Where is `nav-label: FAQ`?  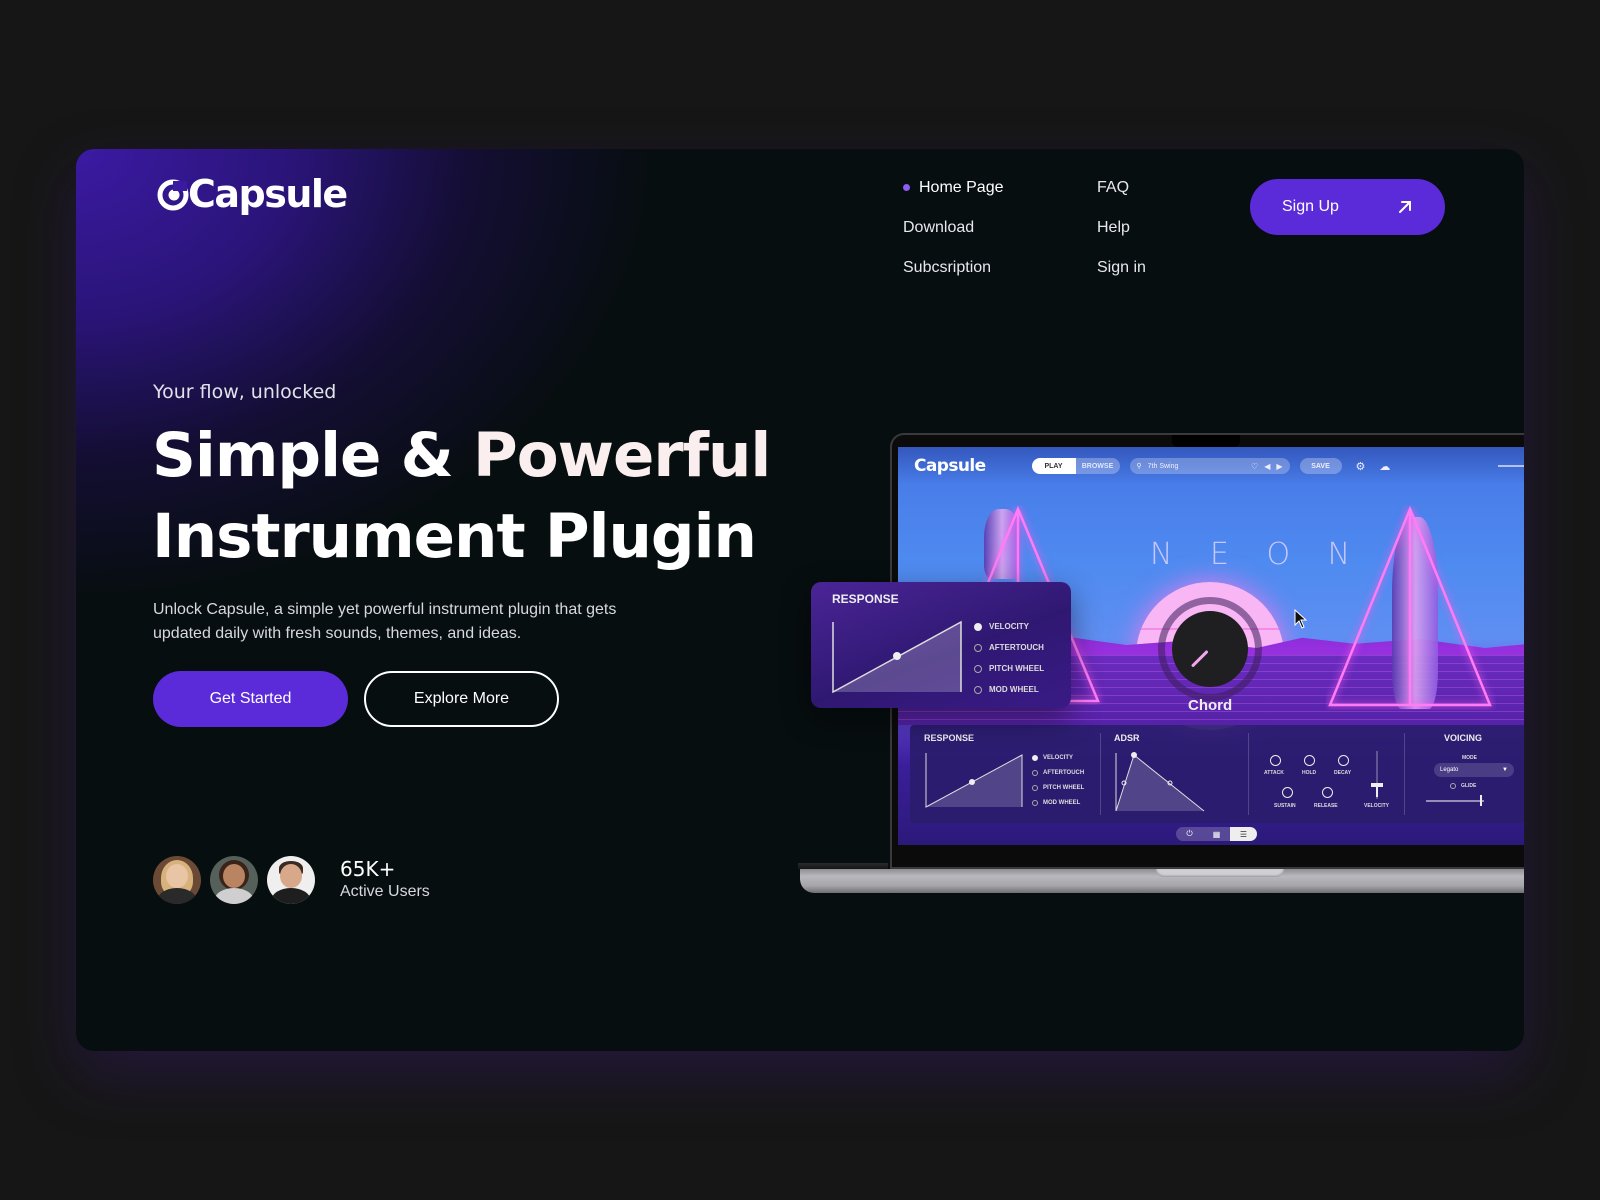 nav-label: FAQ is located at coordinates (1113, 187).